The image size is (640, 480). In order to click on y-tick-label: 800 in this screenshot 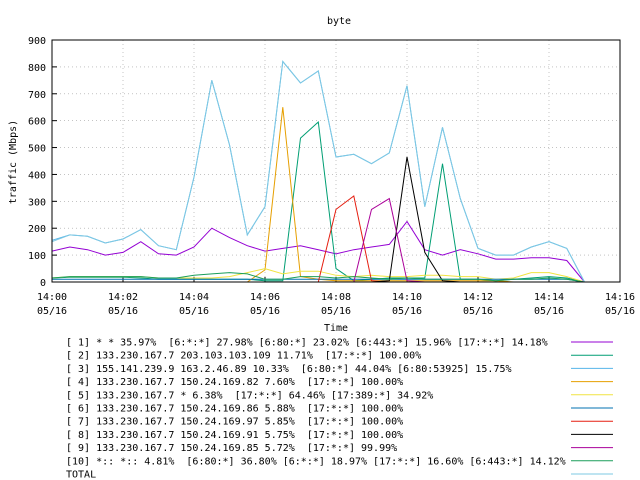, I will do `click(37, 68)`.